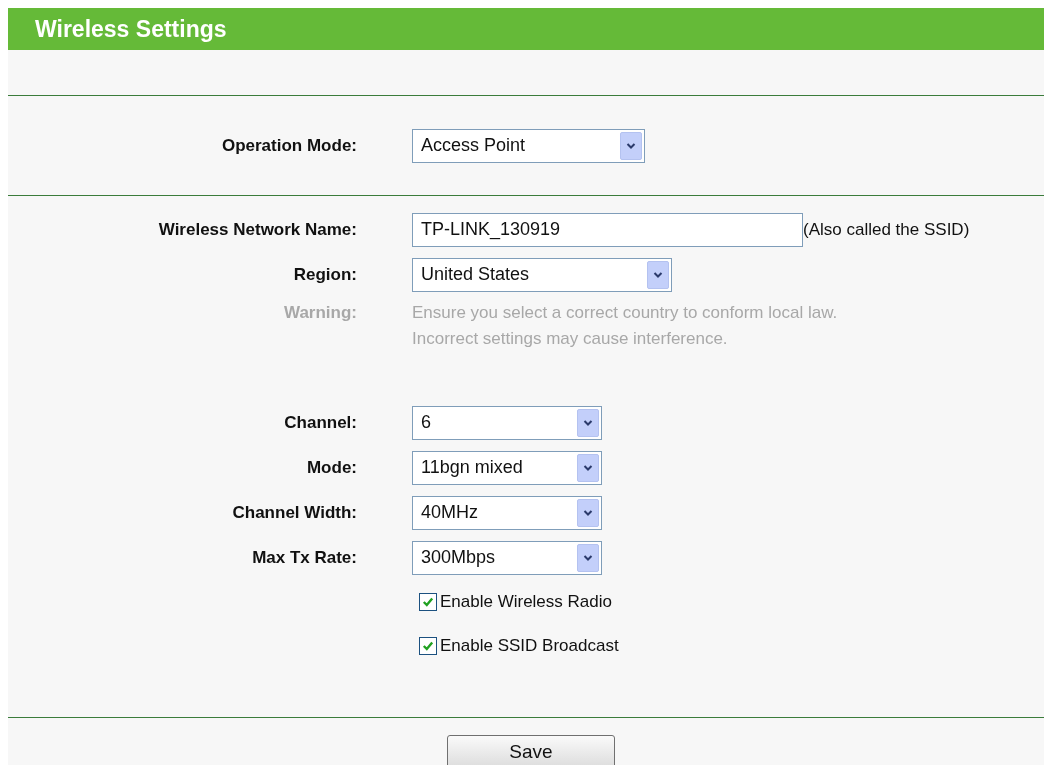 The width and height of the screenshot is (1044, 765). Describe the element at coordinates (294, 512) in the screenshot. I see `field-label: Channel Width:` at that location.